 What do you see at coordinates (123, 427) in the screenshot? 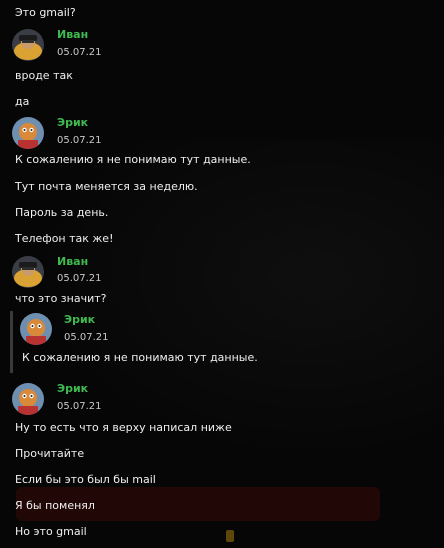
I see `message-text: Ну то есть что я верху написал ниже` at bounding box center [123, 427].